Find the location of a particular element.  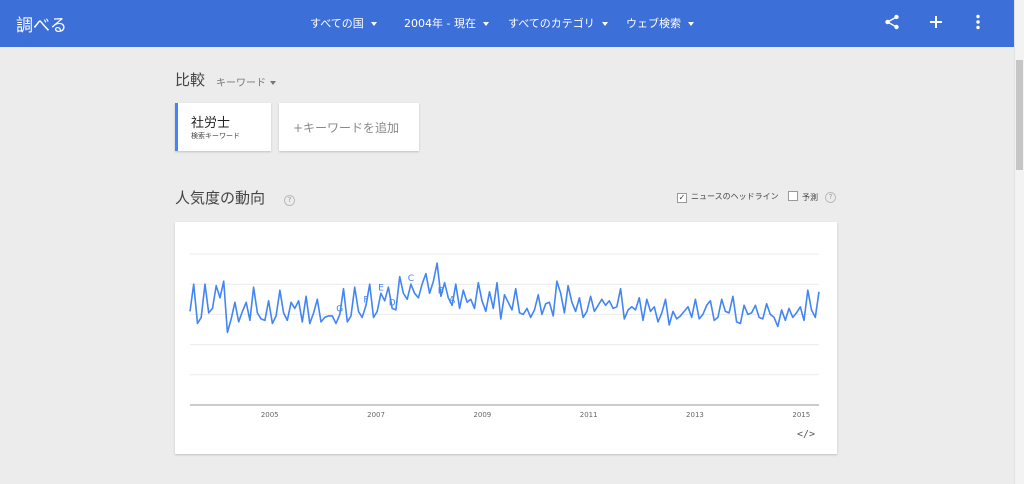

keyword-name: 社労士 is located at coordinates (211, 123).